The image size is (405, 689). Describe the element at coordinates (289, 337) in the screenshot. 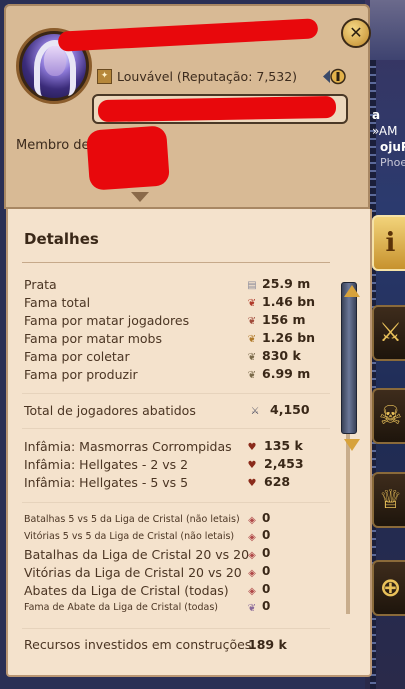

I see `stat-value: 1.26 bn` at that location.